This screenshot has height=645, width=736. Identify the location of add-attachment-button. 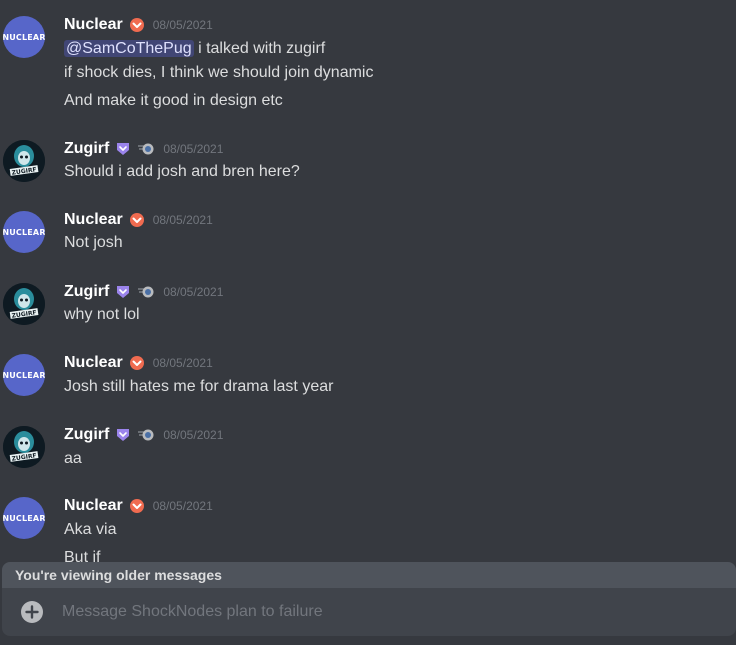
(32, 612).